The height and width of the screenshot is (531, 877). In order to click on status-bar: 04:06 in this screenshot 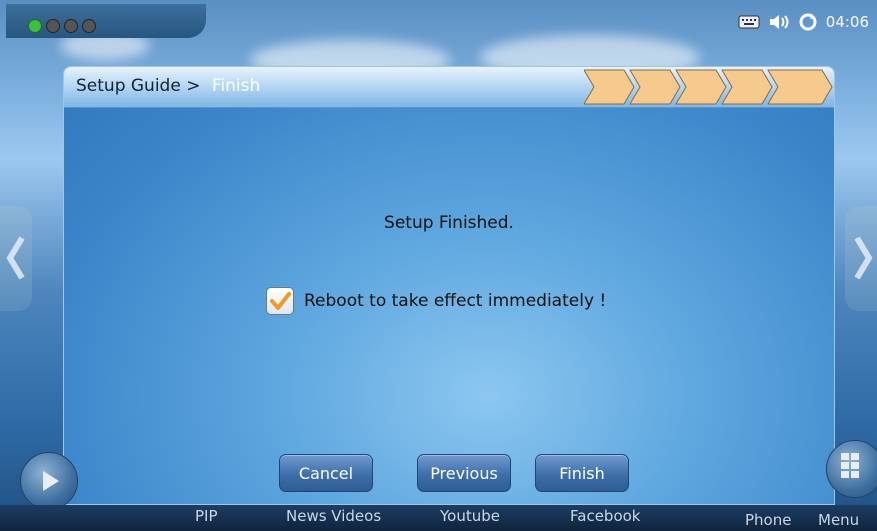, I will do `click(438, 22)`.